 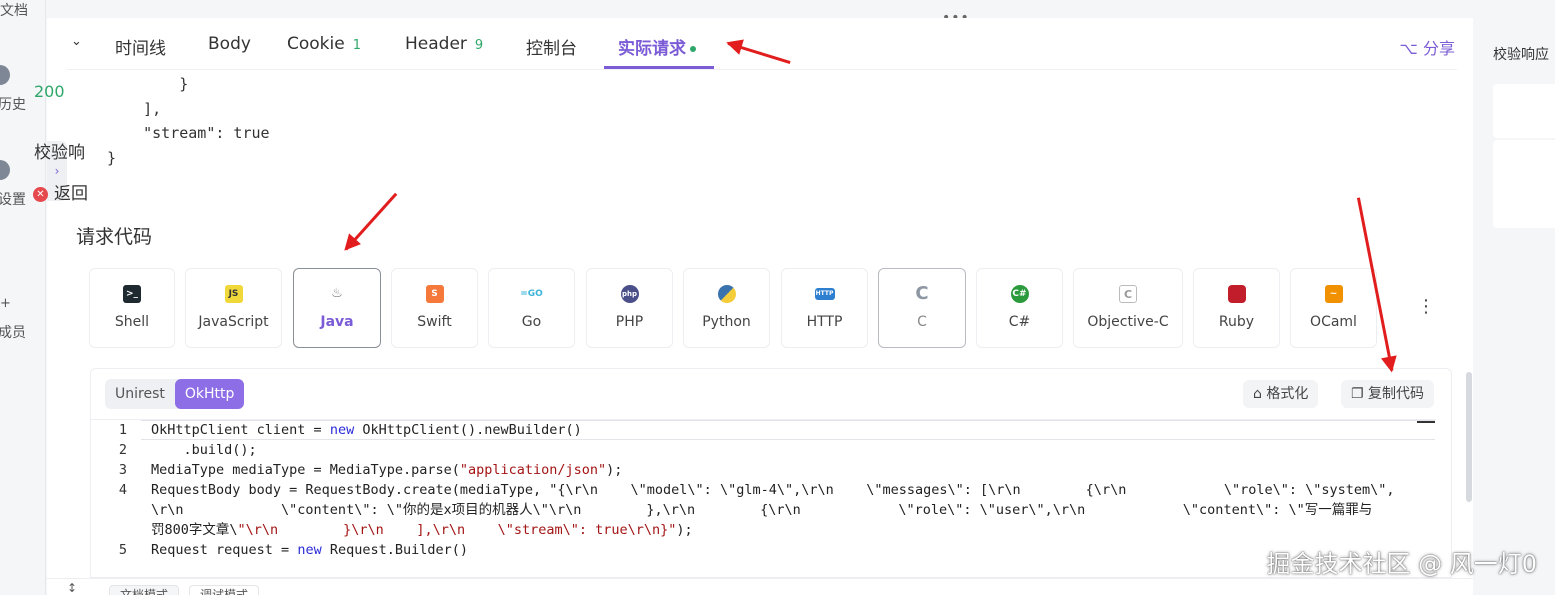 What do you see at coordinates (122, 450) in the screenshot?
I see `line-number: 2` at bounding box center [122, 450].